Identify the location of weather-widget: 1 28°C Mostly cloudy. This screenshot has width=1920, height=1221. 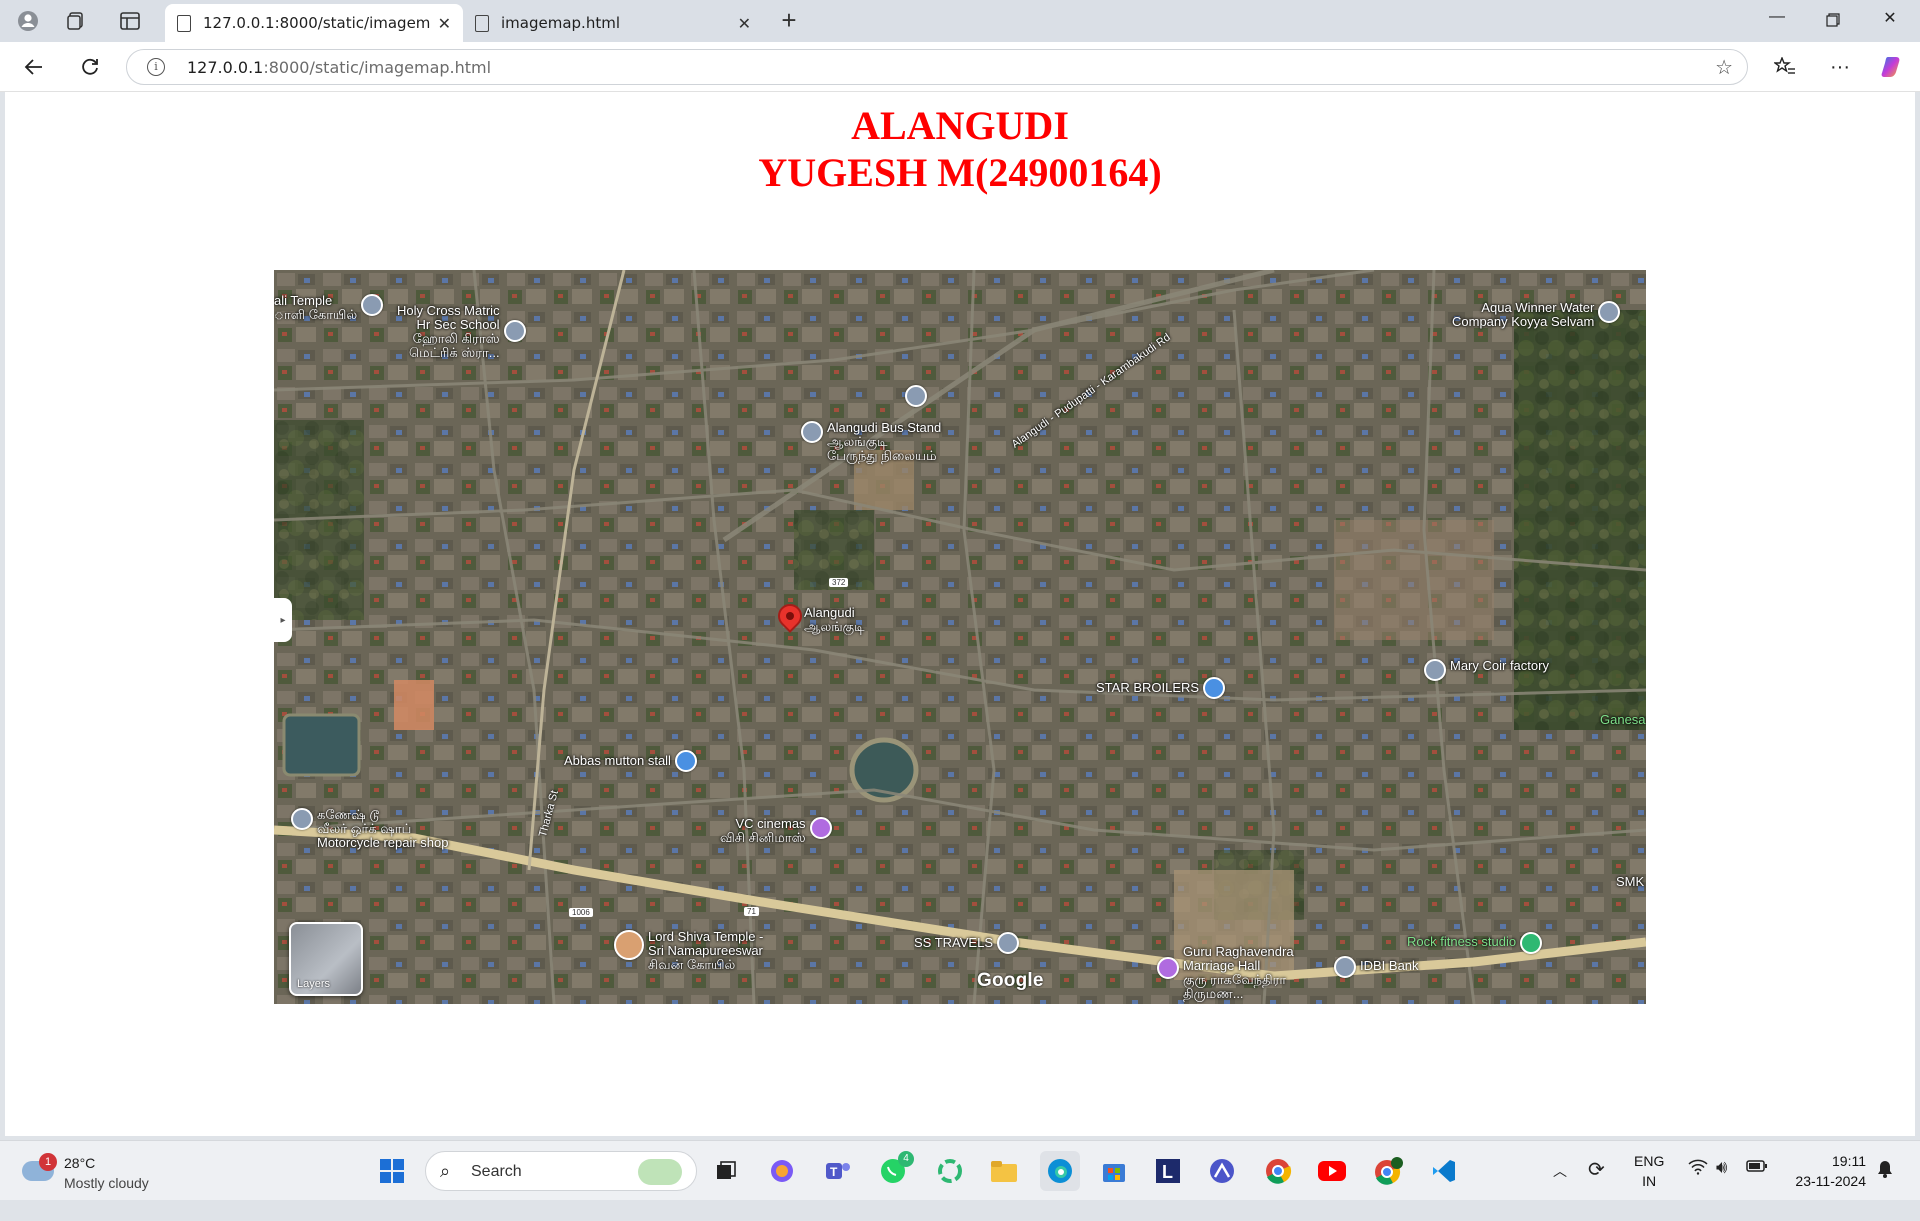
(102, 1172).